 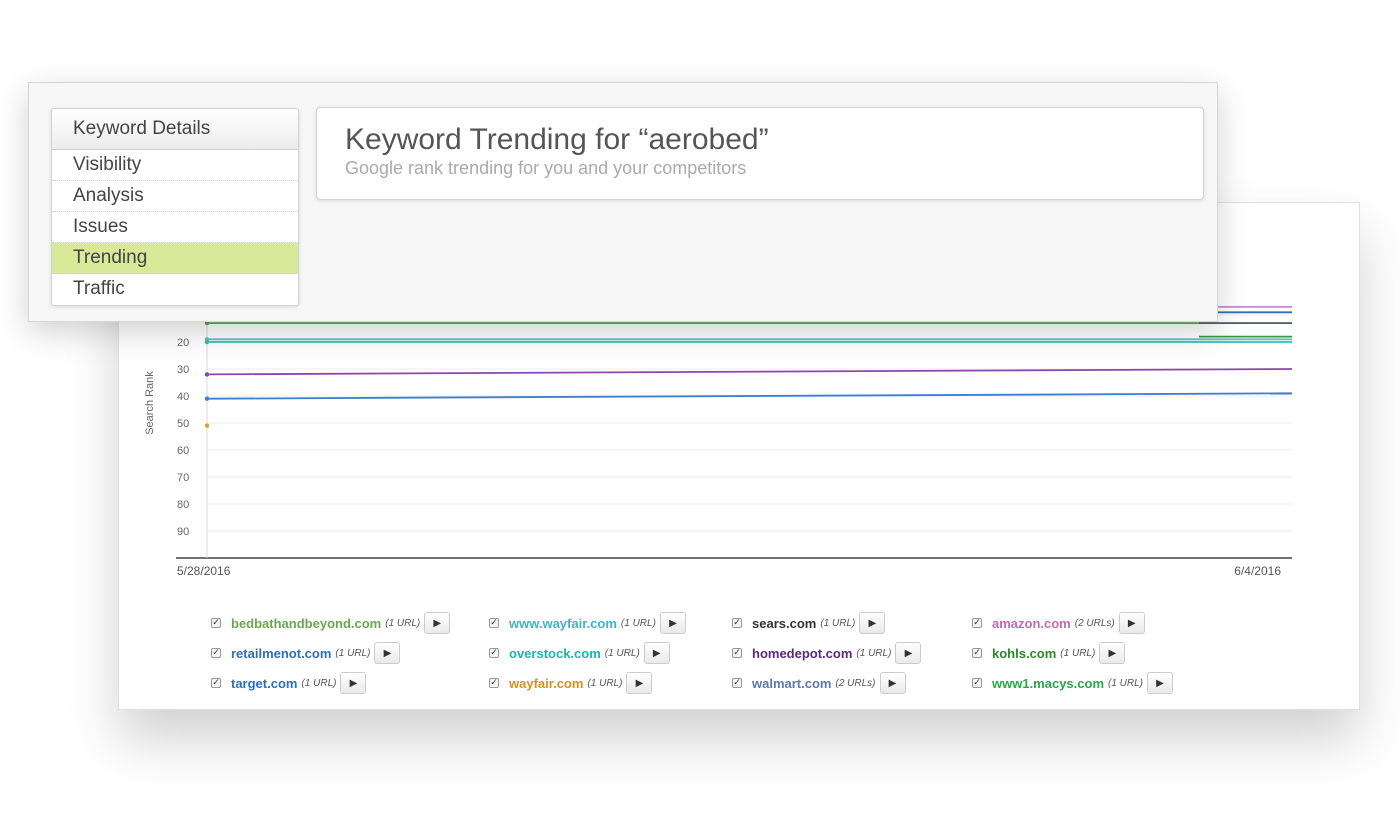 What do you see at coordinates (792, 683) in the screenshot?
I see `legend-site-name: walmart.com` at bounding box center [792, 683].